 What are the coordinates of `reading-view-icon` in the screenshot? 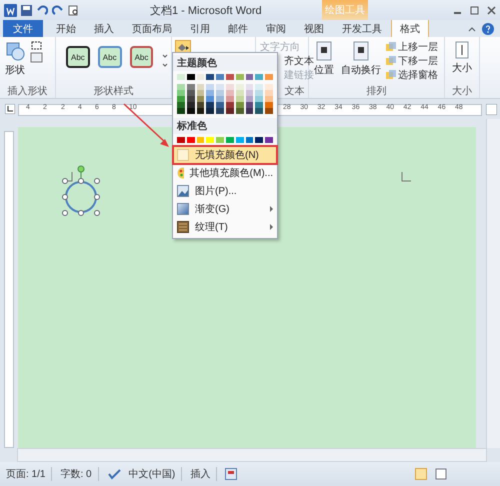 It's located at (441, 474).